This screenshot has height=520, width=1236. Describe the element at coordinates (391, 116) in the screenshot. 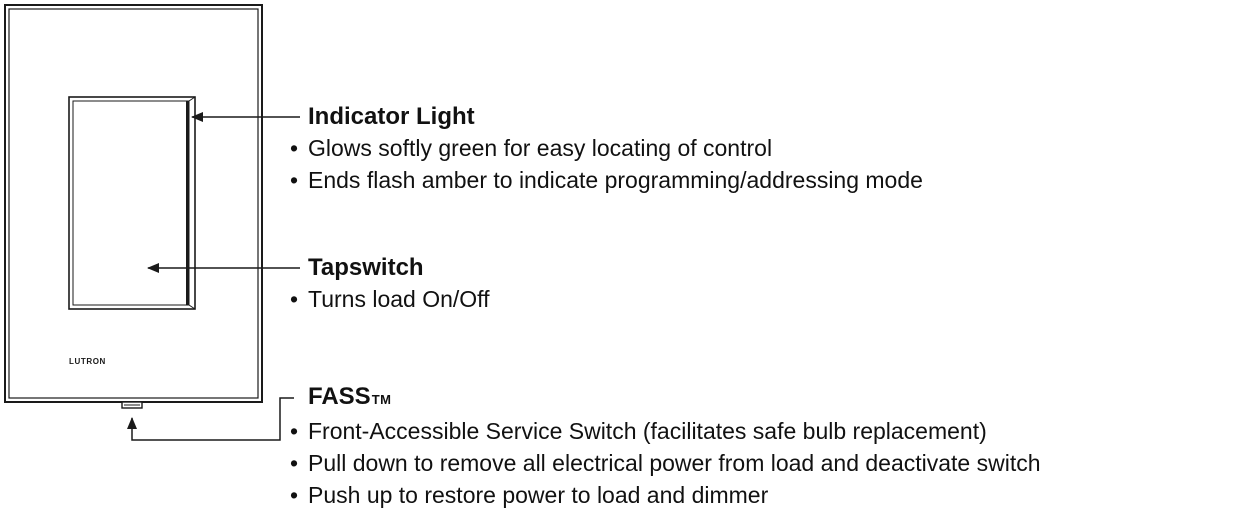

I see `indicator-light-title: Indicator Light` at that location.